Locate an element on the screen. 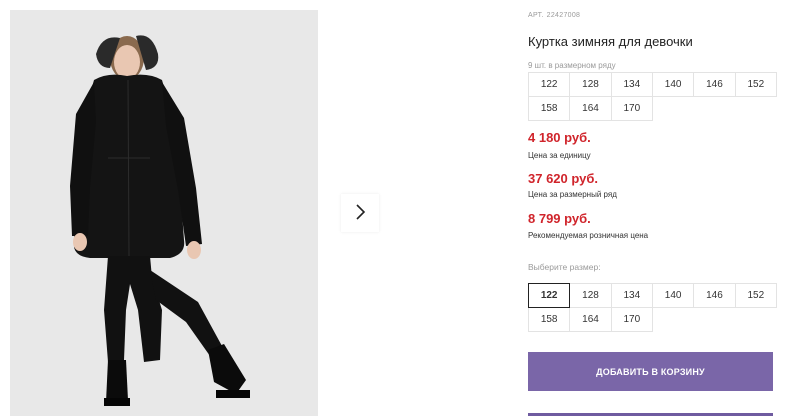 This screenshot has width=800, height=416. article-number: АРТ. 22427008 is located at coordinates (555, 15).